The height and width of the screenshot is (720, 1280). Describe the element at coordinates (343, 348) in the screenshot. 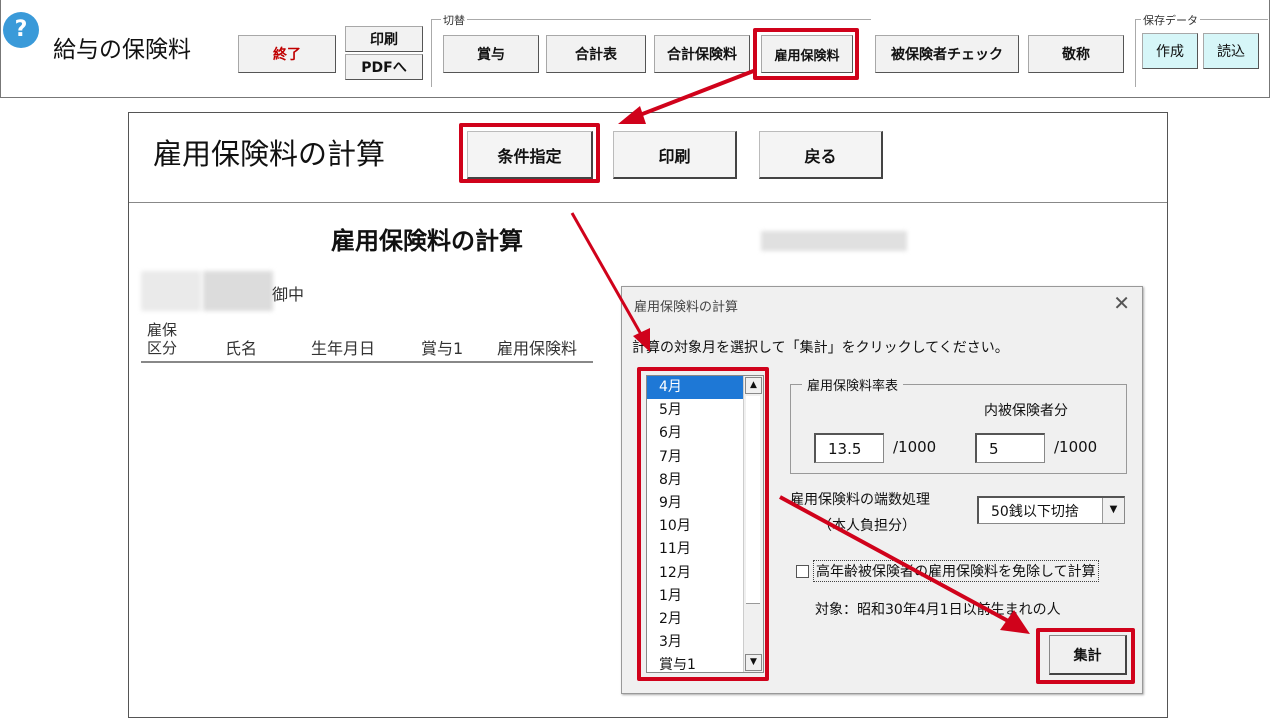

I see `col-header-birthdate: 生年月日` at that location.